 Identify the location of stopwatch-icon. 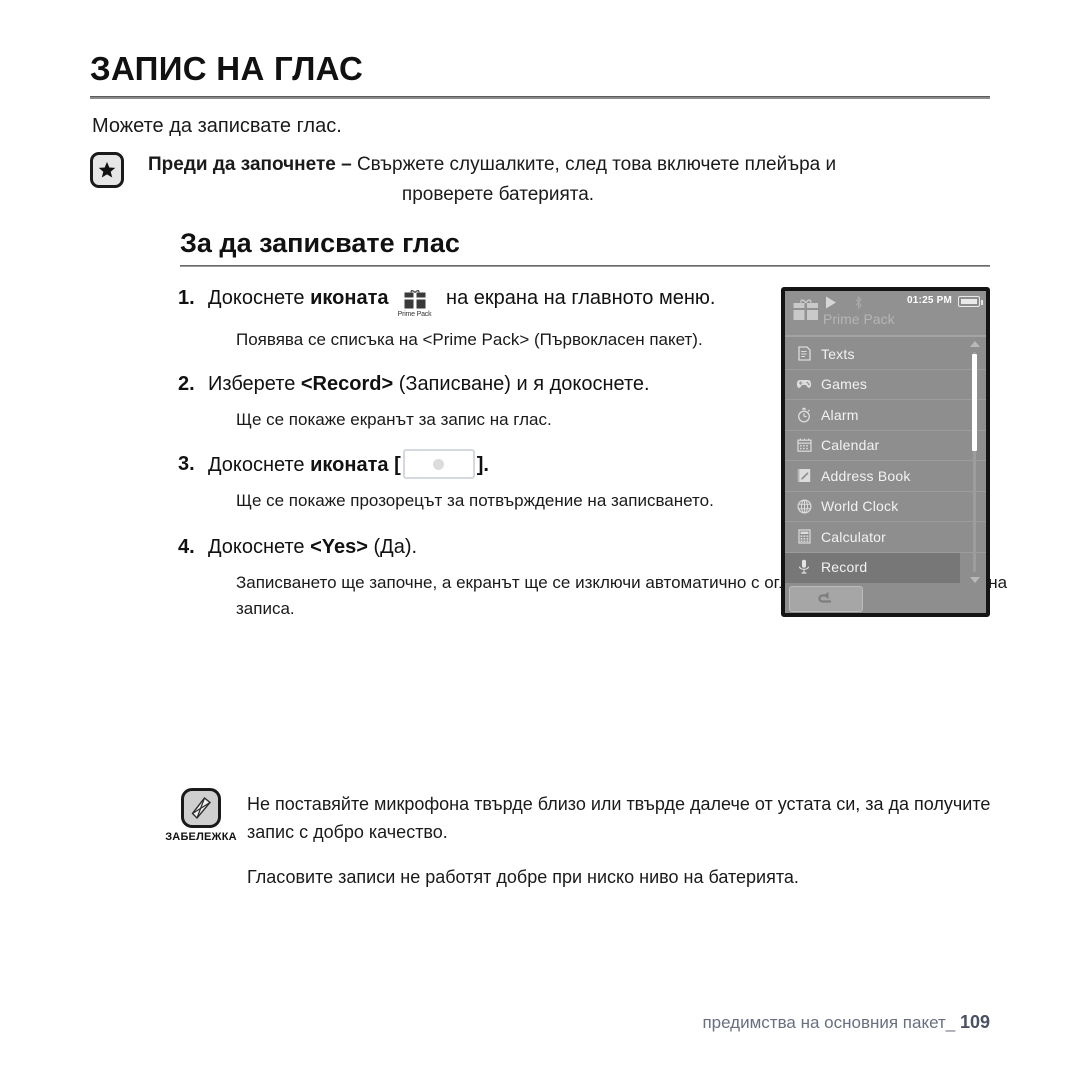
(804, 415).